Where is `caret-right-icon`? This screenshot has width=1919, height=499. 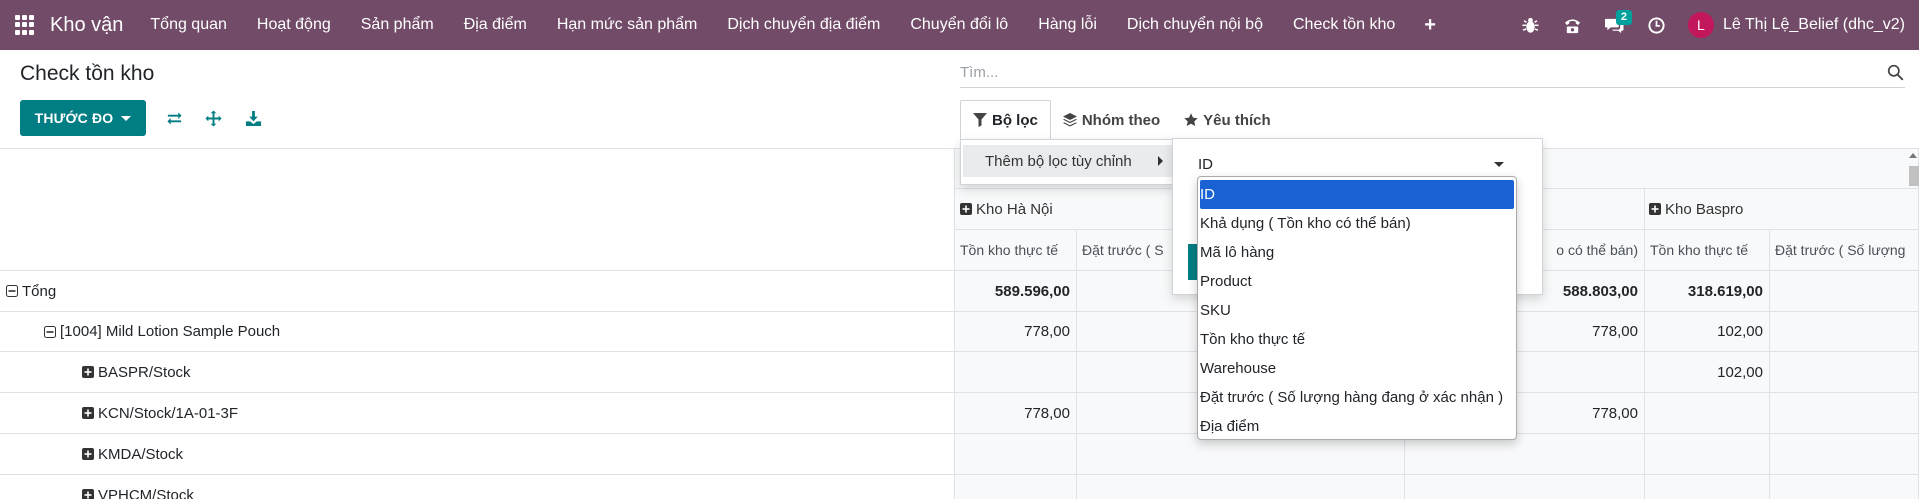 caret-right-icon is located at coordinates (1160, 161).